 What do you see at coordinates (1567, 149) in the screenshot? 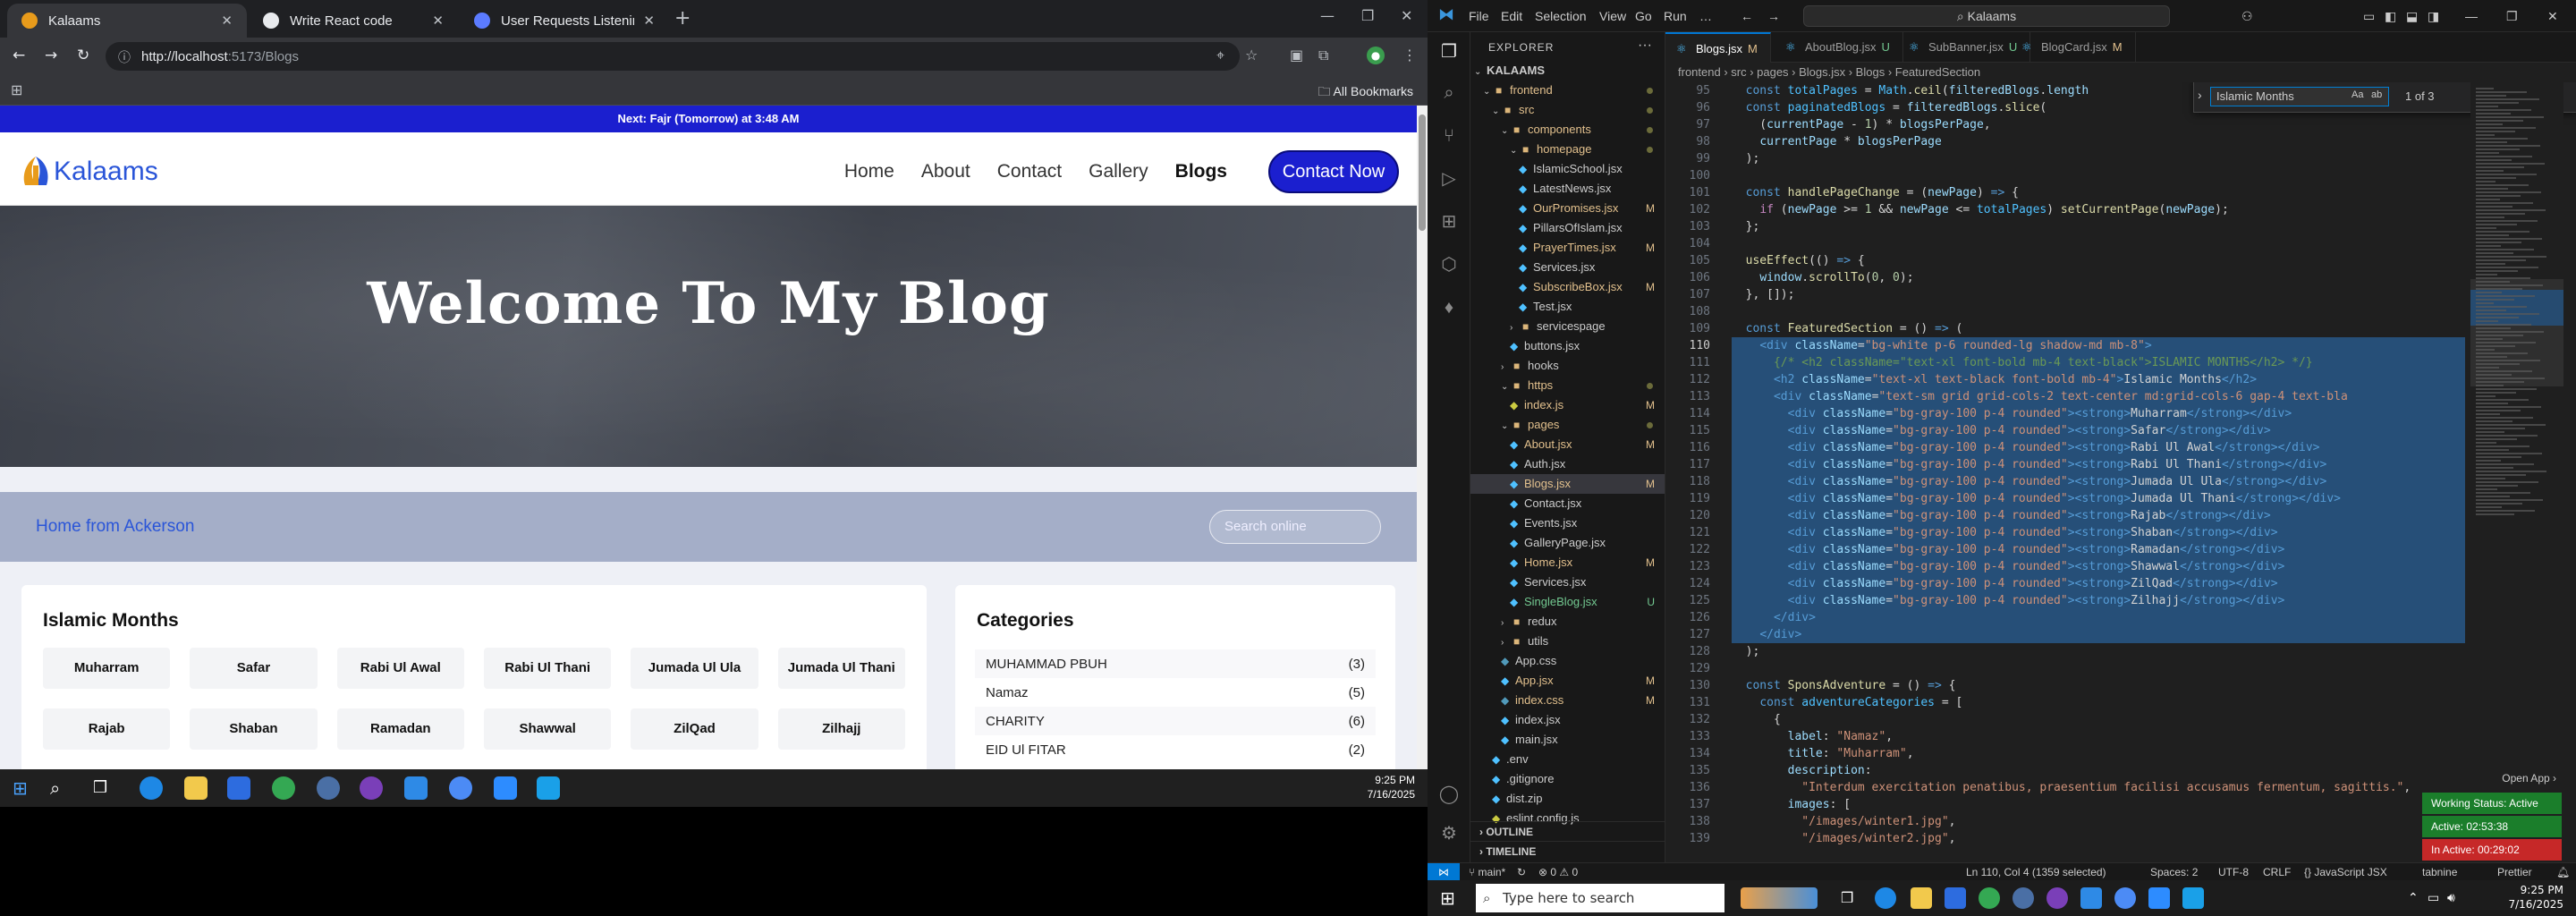
I see `tree-folder-item: ⌄ ■ homepage` at bounding box center [1567, 149].